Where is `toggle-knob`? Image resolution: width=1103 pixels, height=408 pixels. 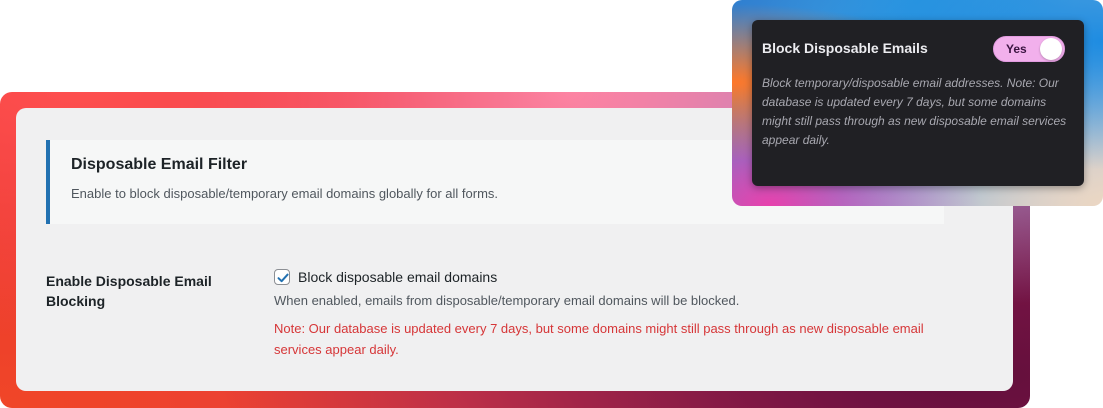
toggle-knob is located at coordinates (1051, 49).